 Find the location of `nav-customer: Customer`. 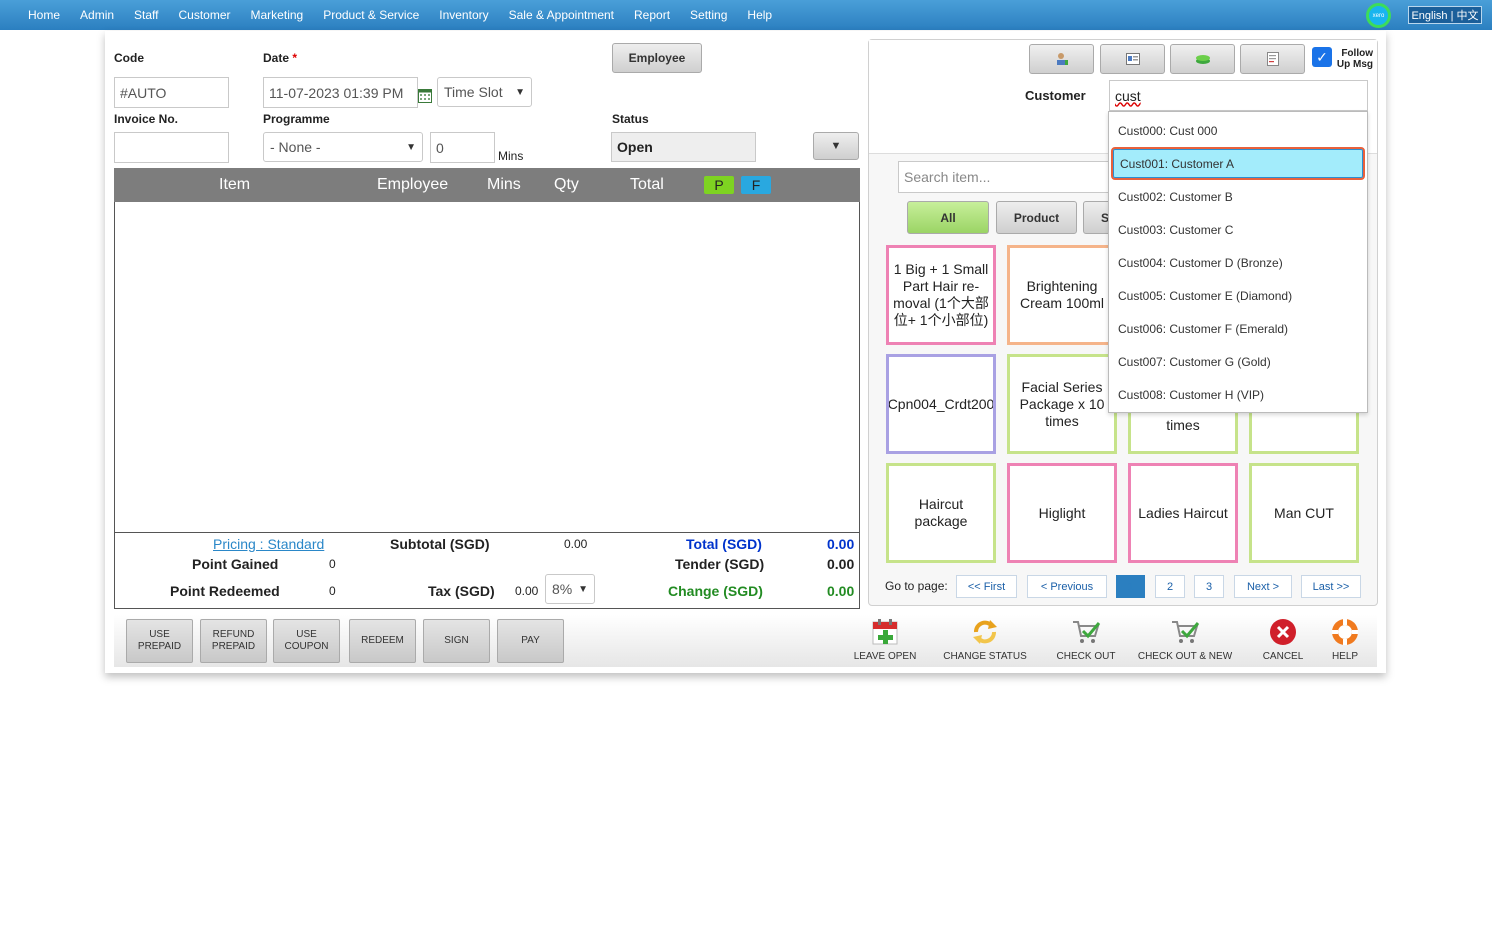

nav-customer: Customer is located at coordinates (205, 15).